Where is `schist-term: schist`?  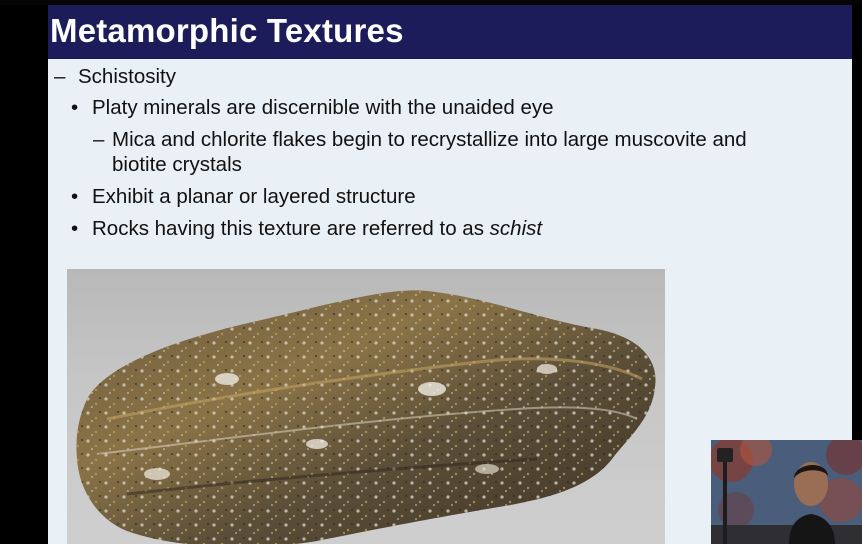 schist-term: schist is located at coordinates (516, 228).